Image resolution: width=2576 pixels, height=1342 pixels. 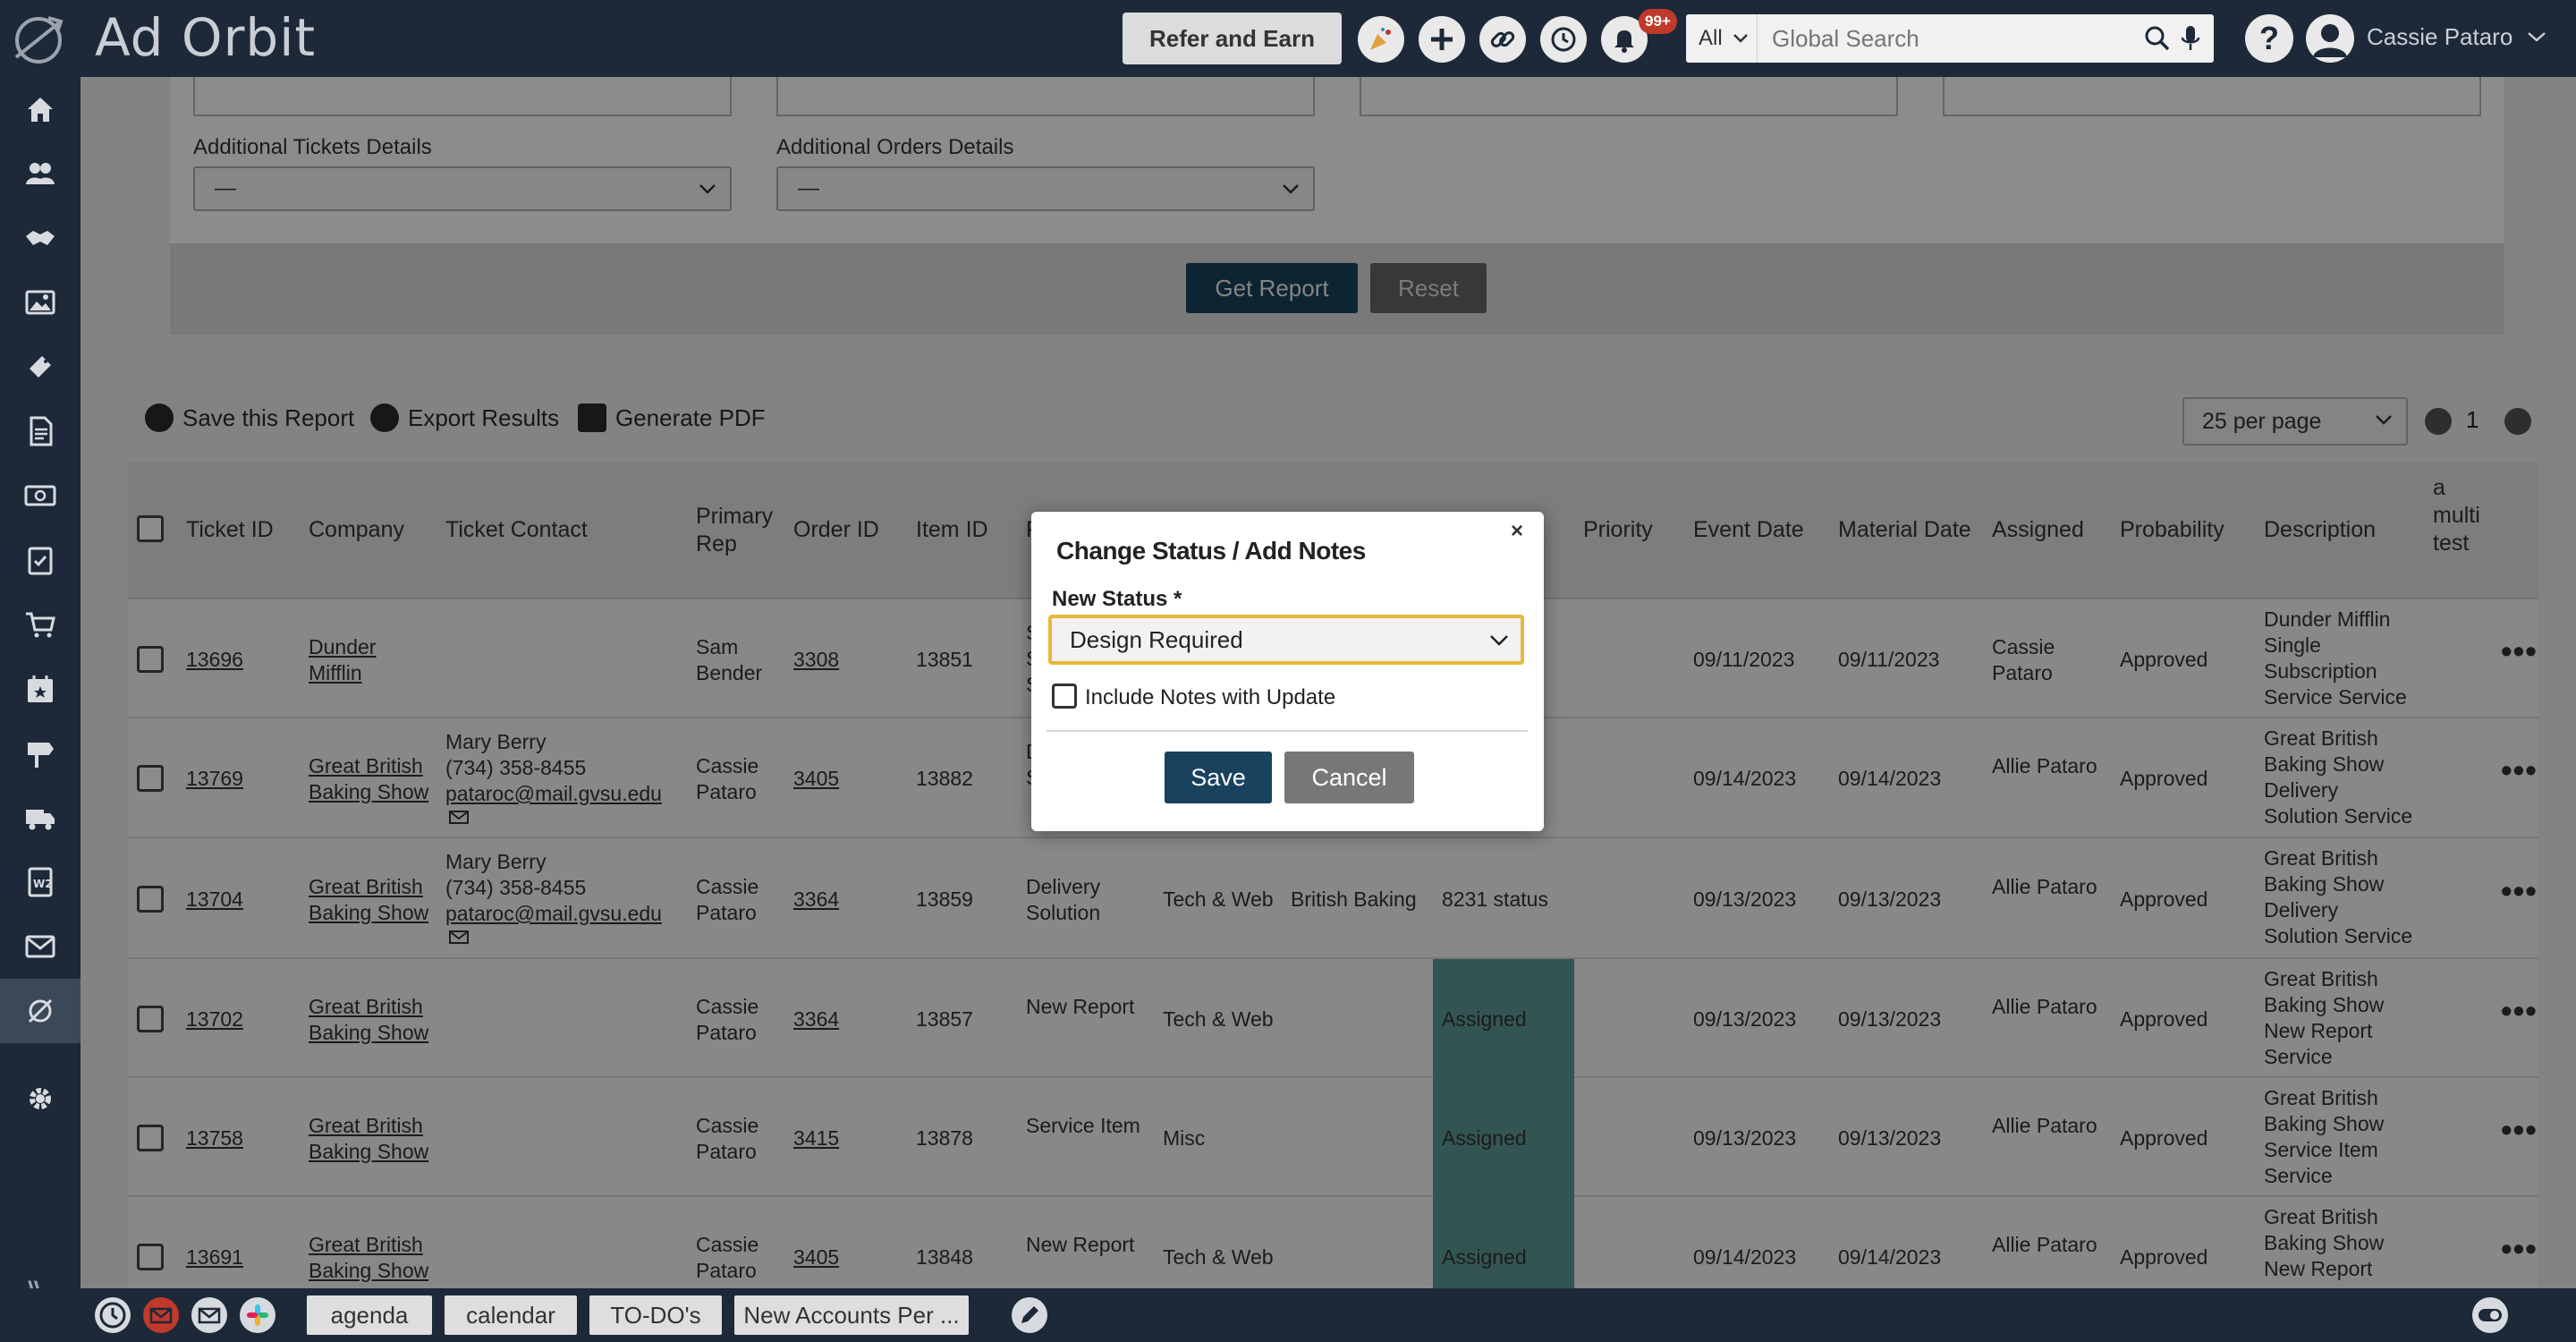 I want to click on microphone-icon, so click(x=2190, y=39).